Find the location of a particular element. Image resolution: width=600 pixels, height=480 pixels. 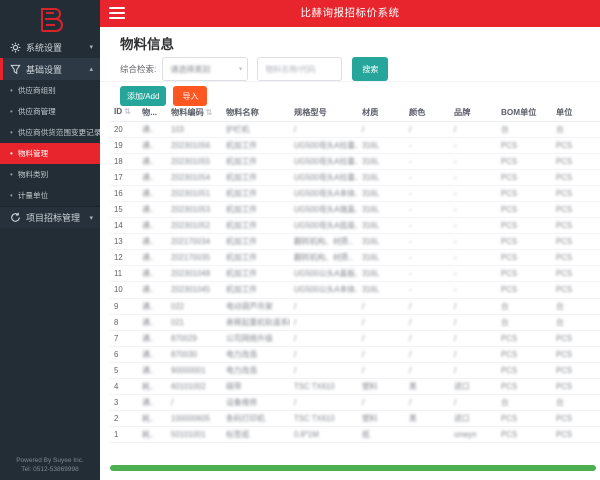

sidebar-item-label: 物料管理 is located at coordinates (33, 153).